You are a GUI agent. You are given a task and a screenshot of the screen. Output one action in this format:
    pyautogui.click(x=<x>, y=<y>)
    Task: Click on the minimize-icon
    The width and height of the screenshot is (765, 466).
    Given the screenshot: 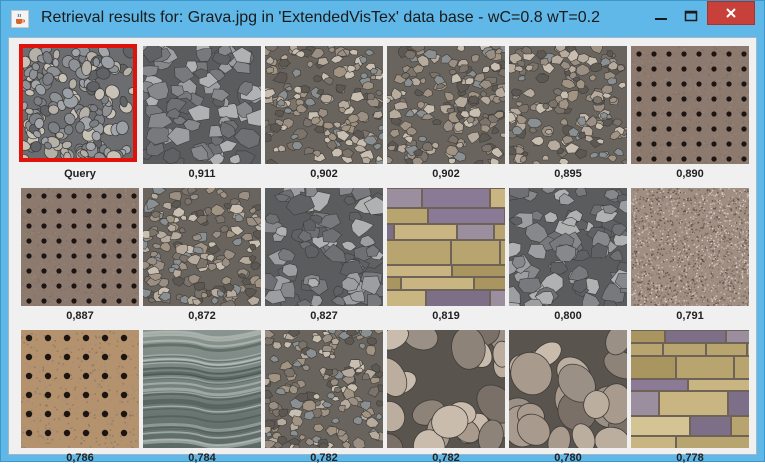 What is the action you would take?
    pyautogui.click(x=661, y=16)
    